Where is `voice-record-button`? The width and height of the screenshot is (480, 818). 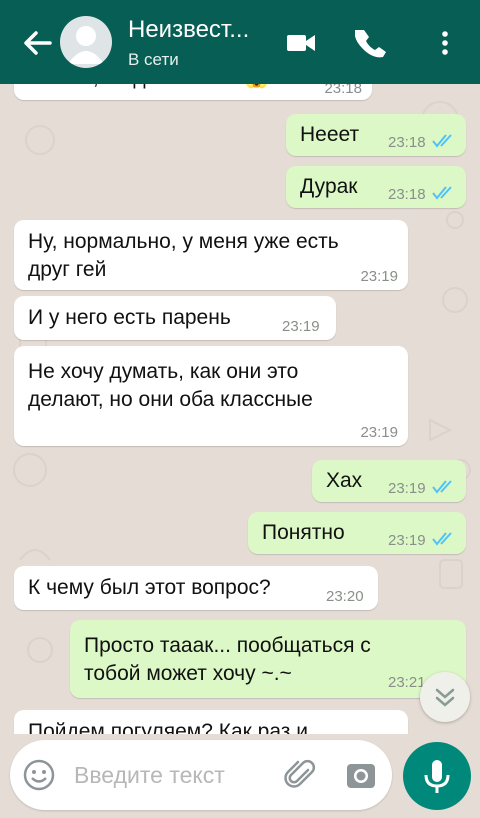
voice-record-button is located at coordinates (437, 776).